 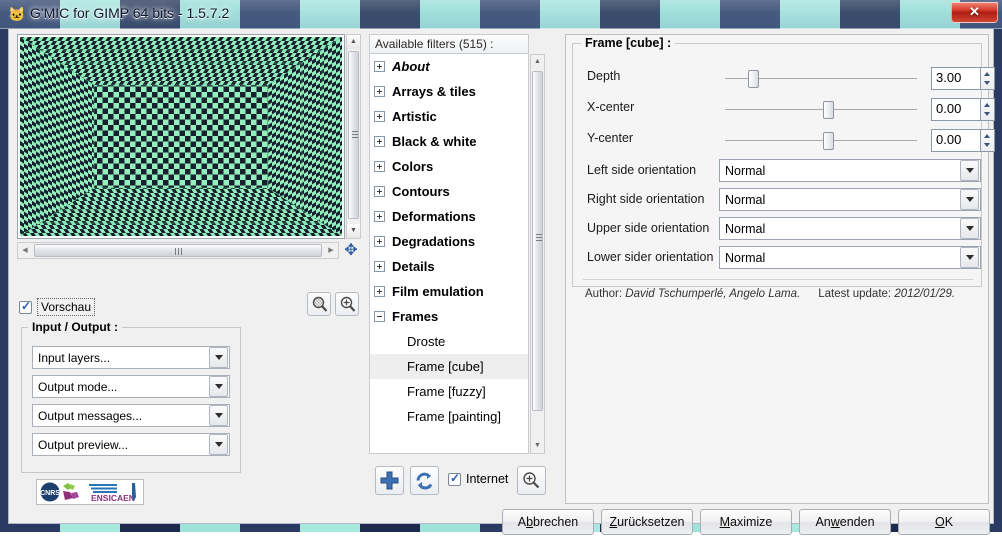 I want to click on x-center-slider, so click(x=821, y=109).